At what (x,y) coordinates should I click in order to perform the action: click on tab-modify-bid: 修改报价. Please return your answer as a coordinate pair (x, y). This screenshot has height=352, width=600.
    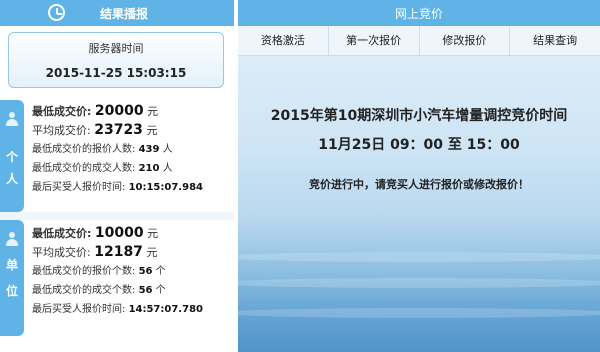
    Looking at the image, I should click on (465, 41).